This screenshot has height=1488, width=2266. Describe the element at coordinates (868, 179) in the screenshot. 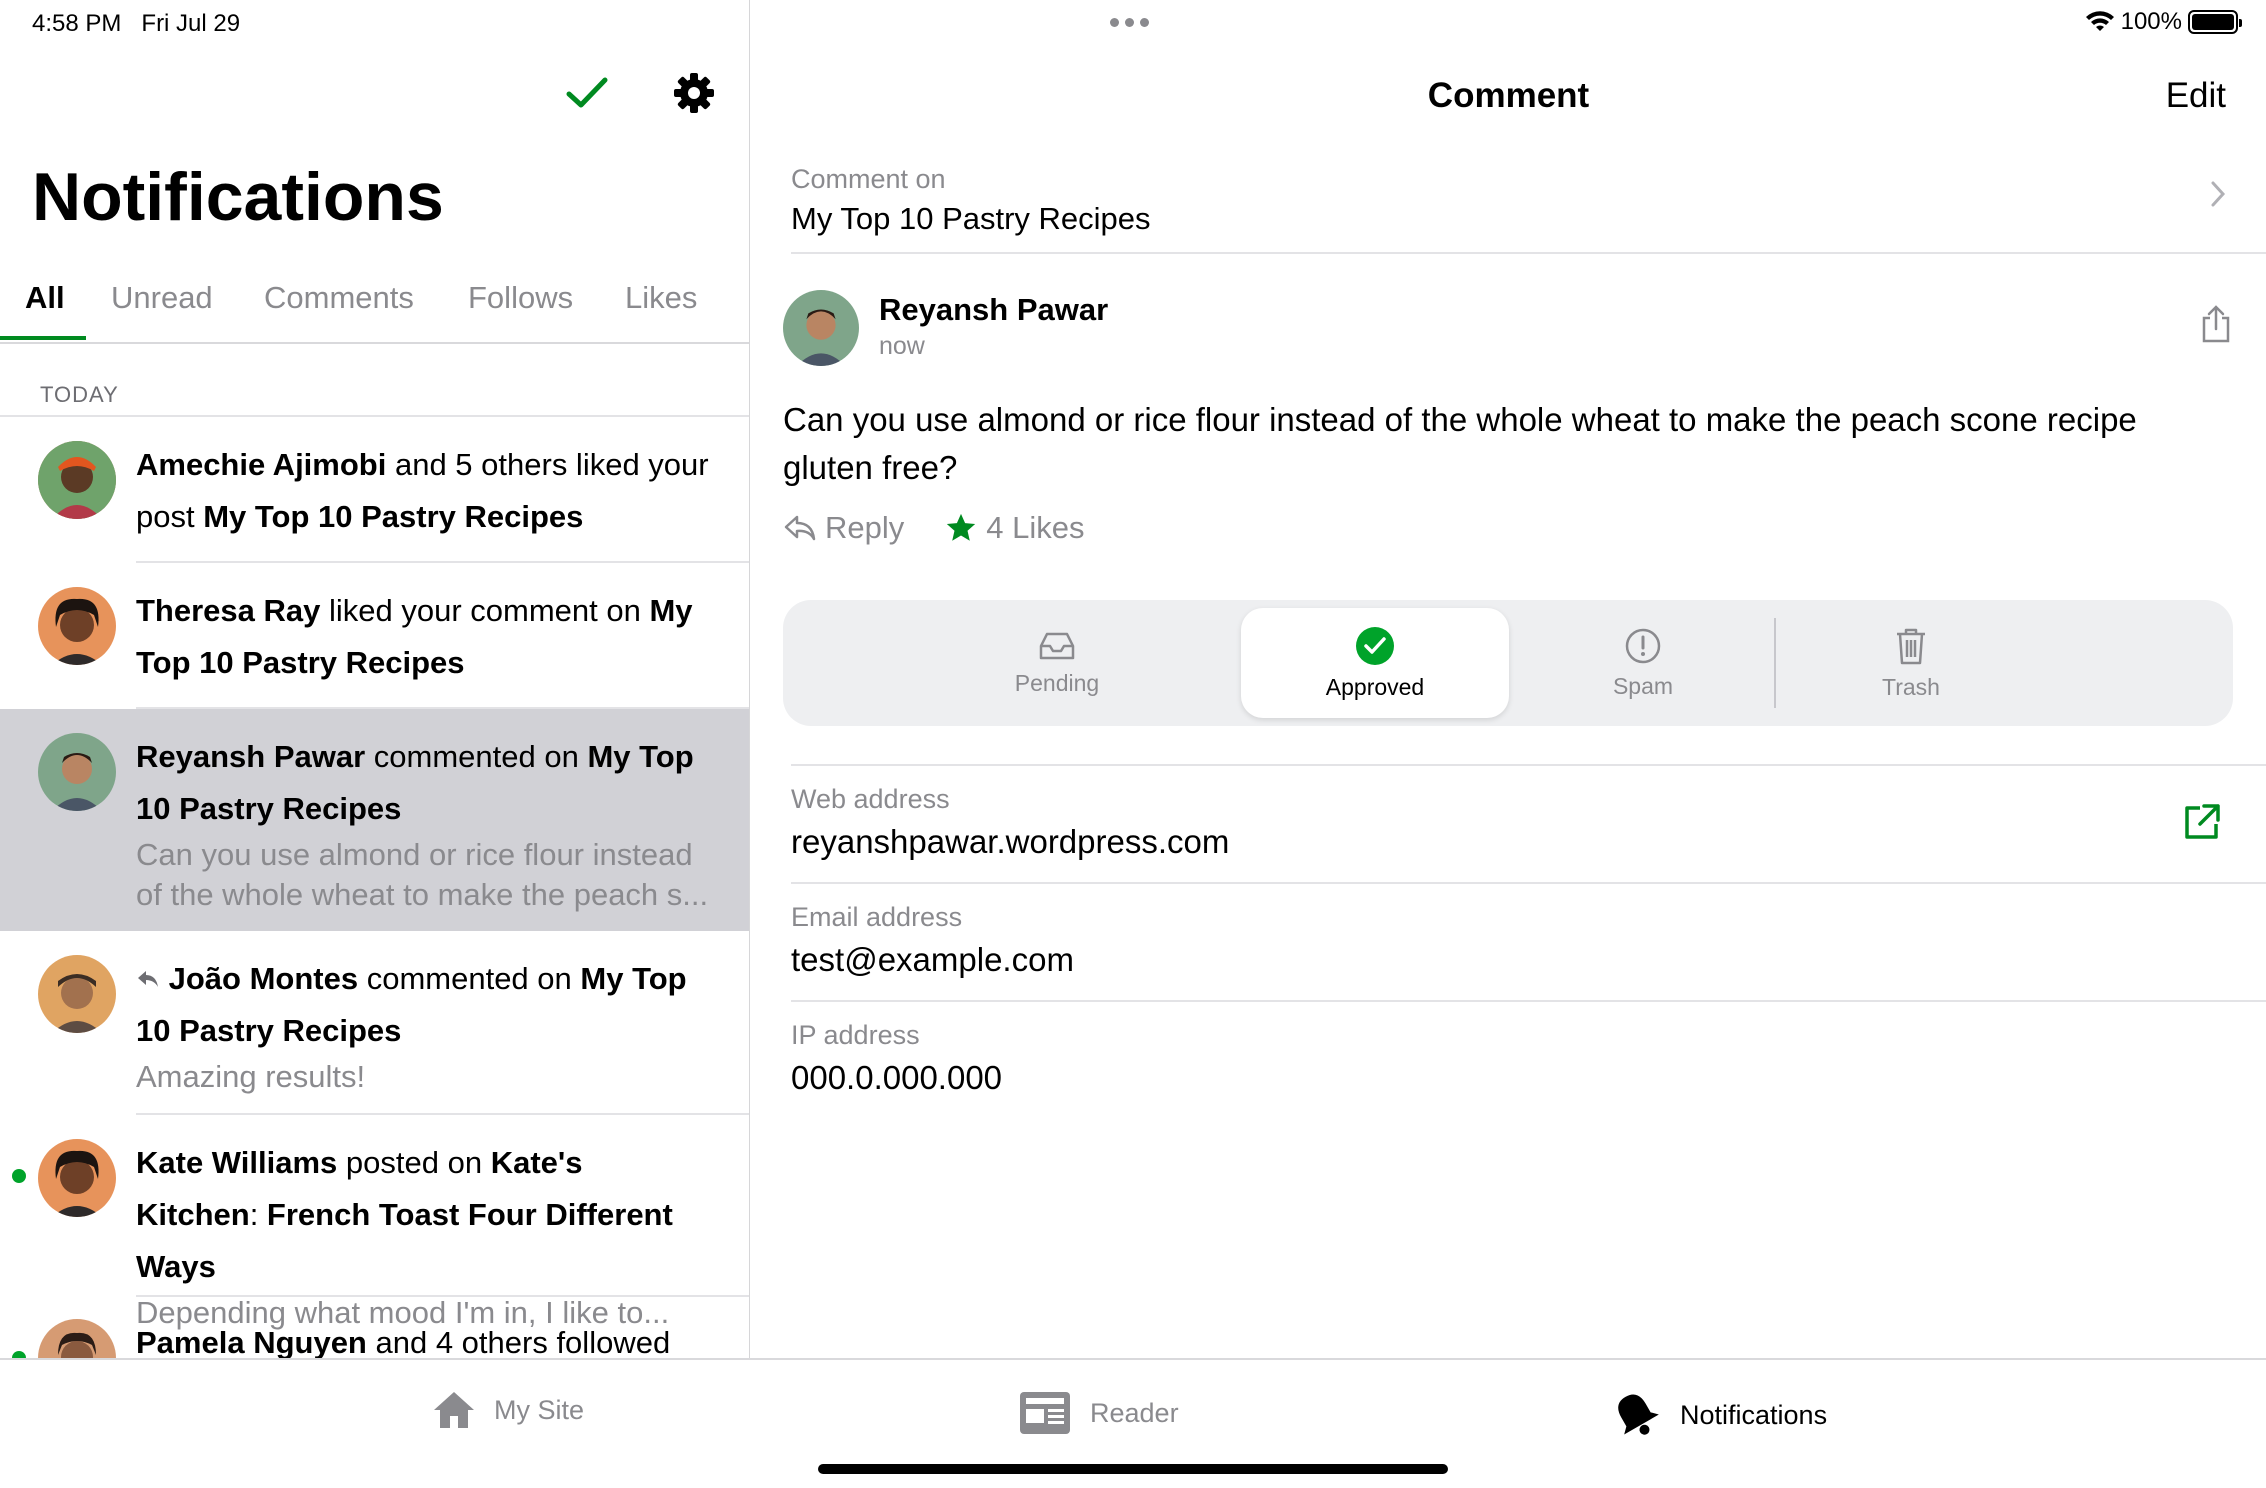

I see `comment-on-label: Comment on` at that location.